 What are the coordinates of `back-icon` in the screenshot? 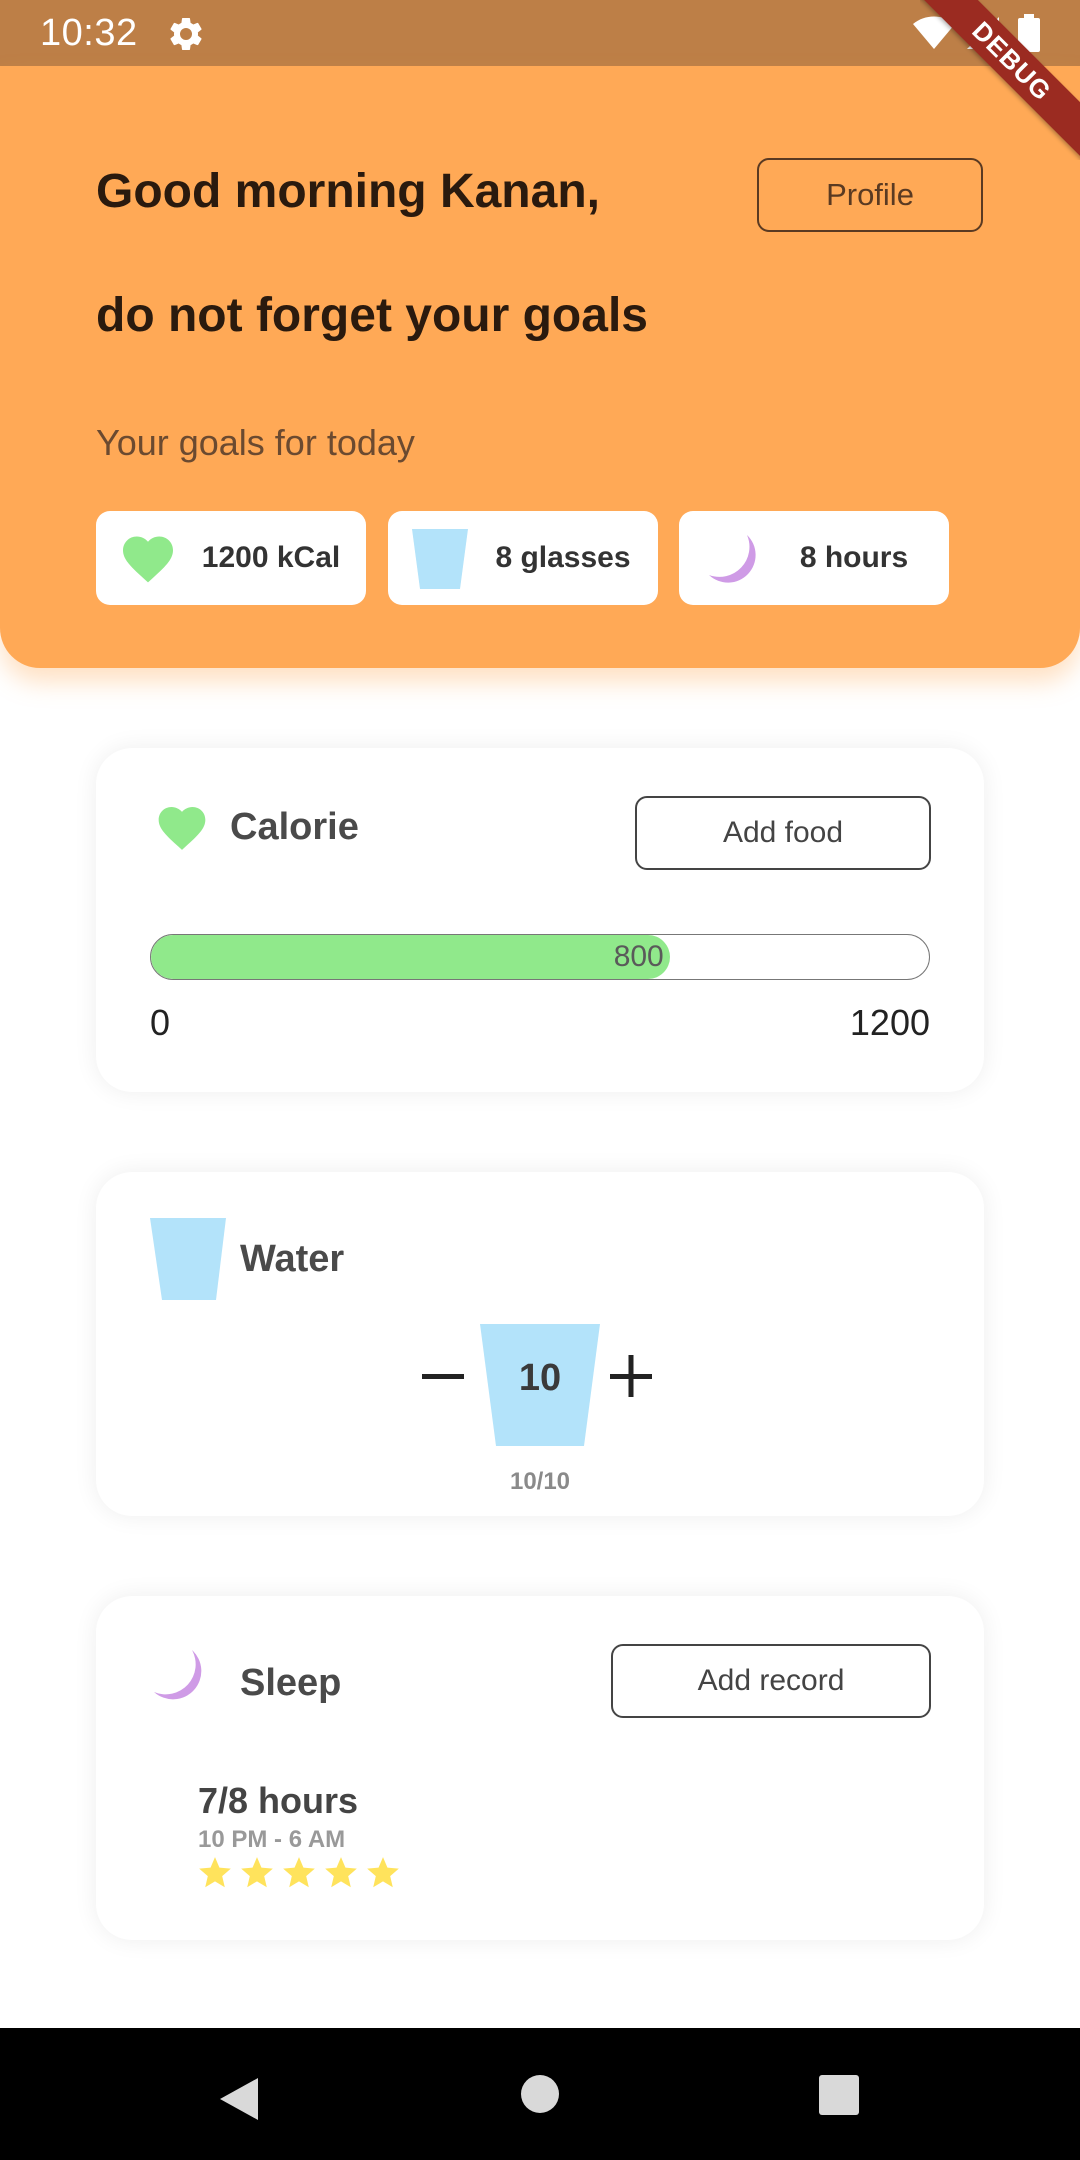 It's located at (239, 2099).